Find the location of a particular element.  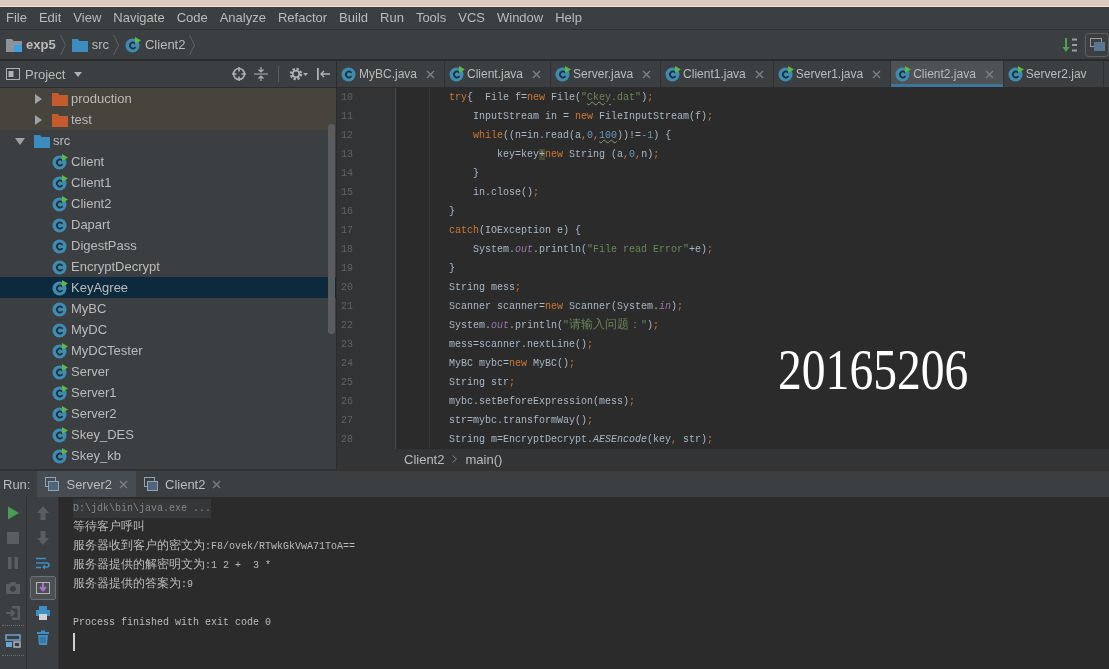

collapse-icon is located at coordinates (261, 74).